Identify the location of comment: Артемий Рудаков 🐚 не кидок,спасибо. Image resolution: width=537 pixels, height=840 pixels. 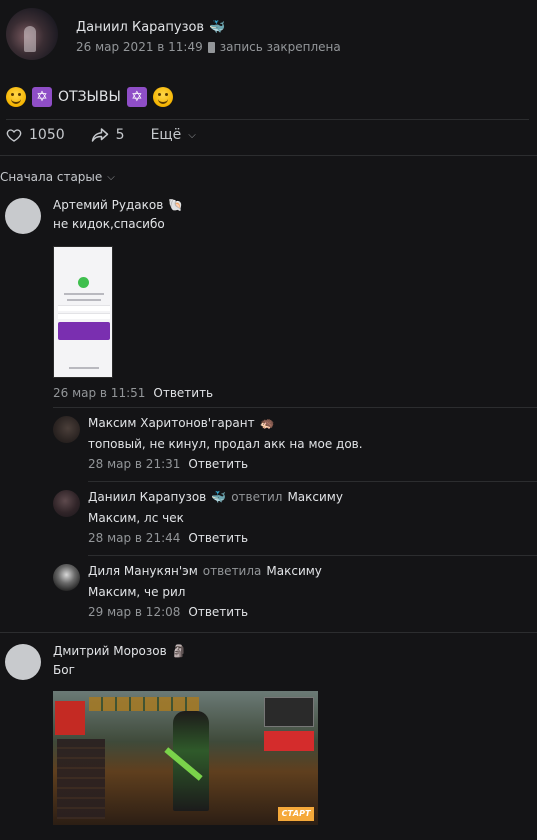
(94, 216).